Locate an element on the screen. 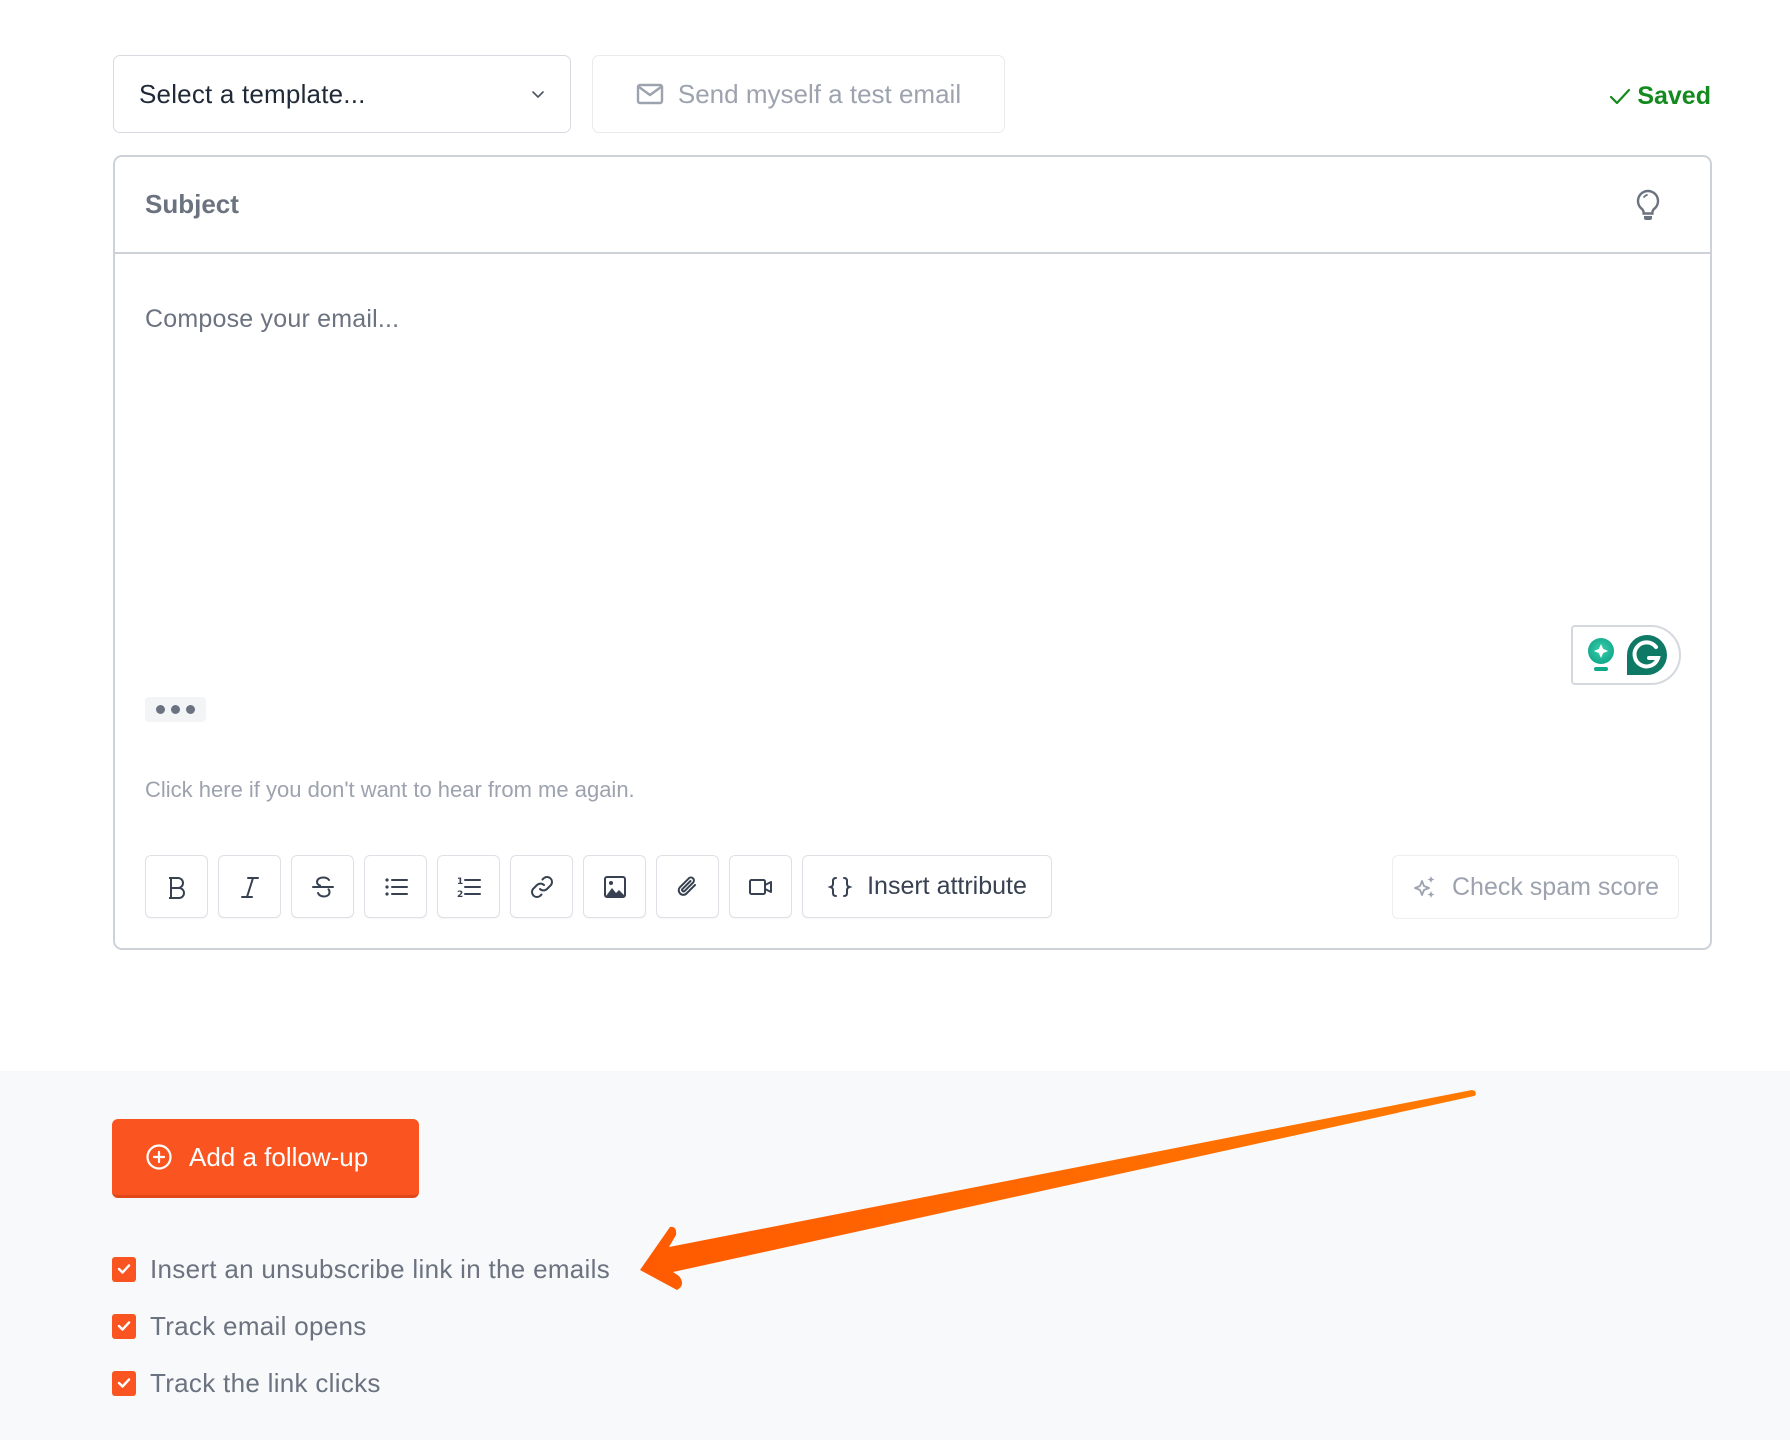  video-button is located at coordinates (760, 886).